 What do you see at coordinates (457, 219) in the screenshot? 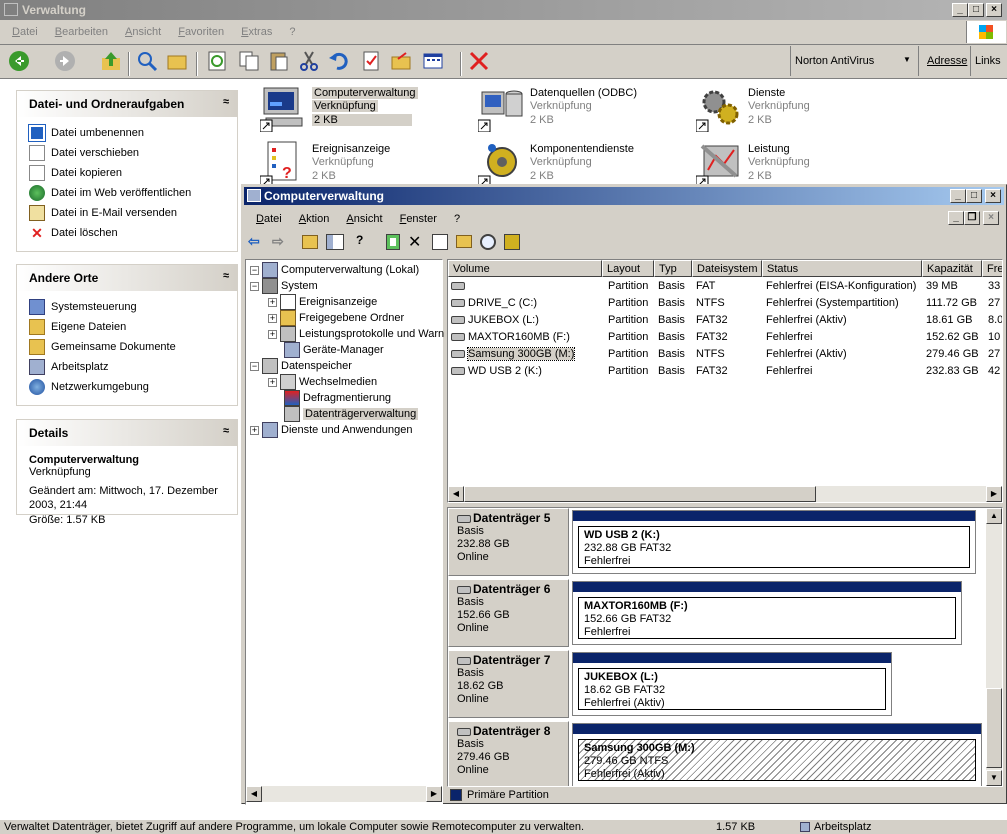
I see `cm-menu-help: ?` at bounding box center [457, 219].